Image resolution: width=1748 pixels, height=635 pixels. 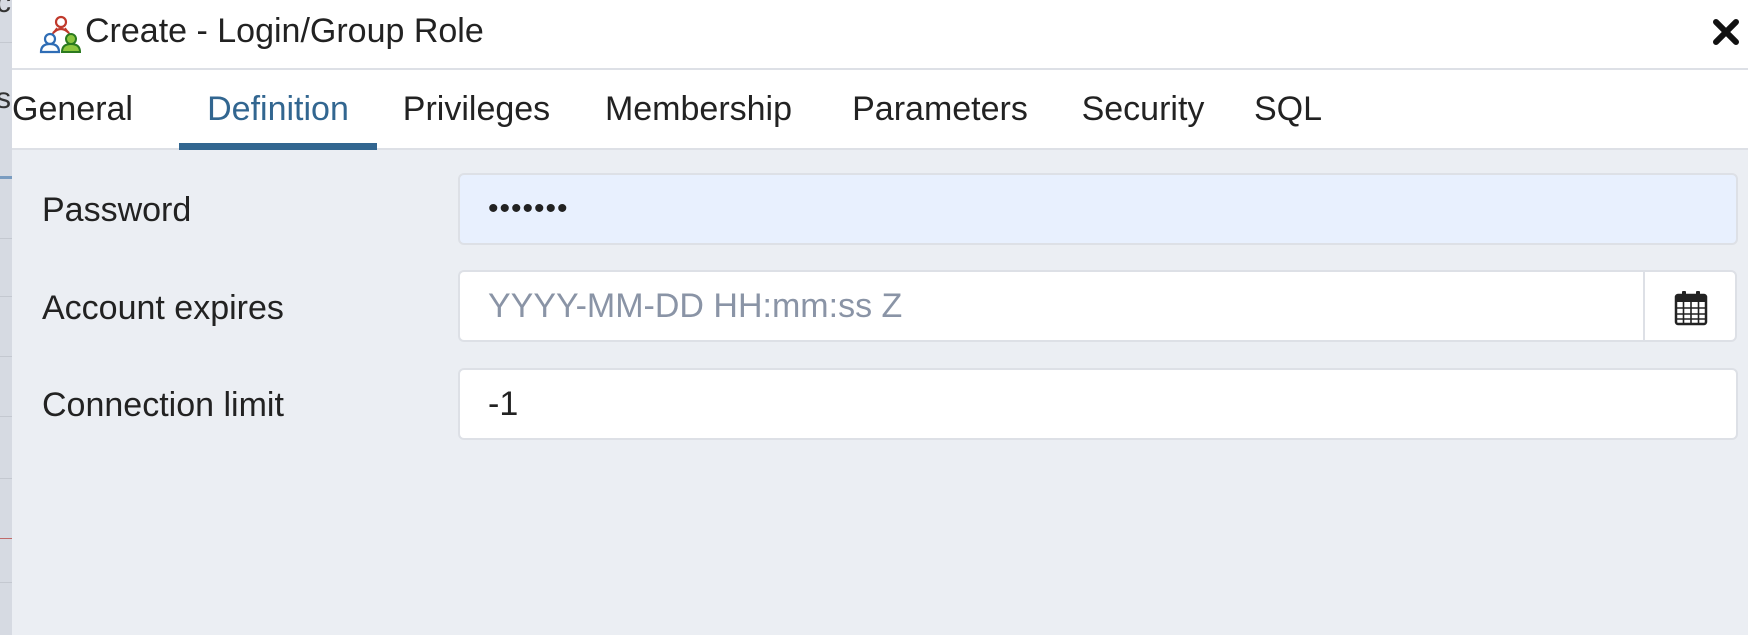 What do you see at coordinates (61, 34) in the screenshot?
I see `role-group-icon` at bounding box center [61, 34].